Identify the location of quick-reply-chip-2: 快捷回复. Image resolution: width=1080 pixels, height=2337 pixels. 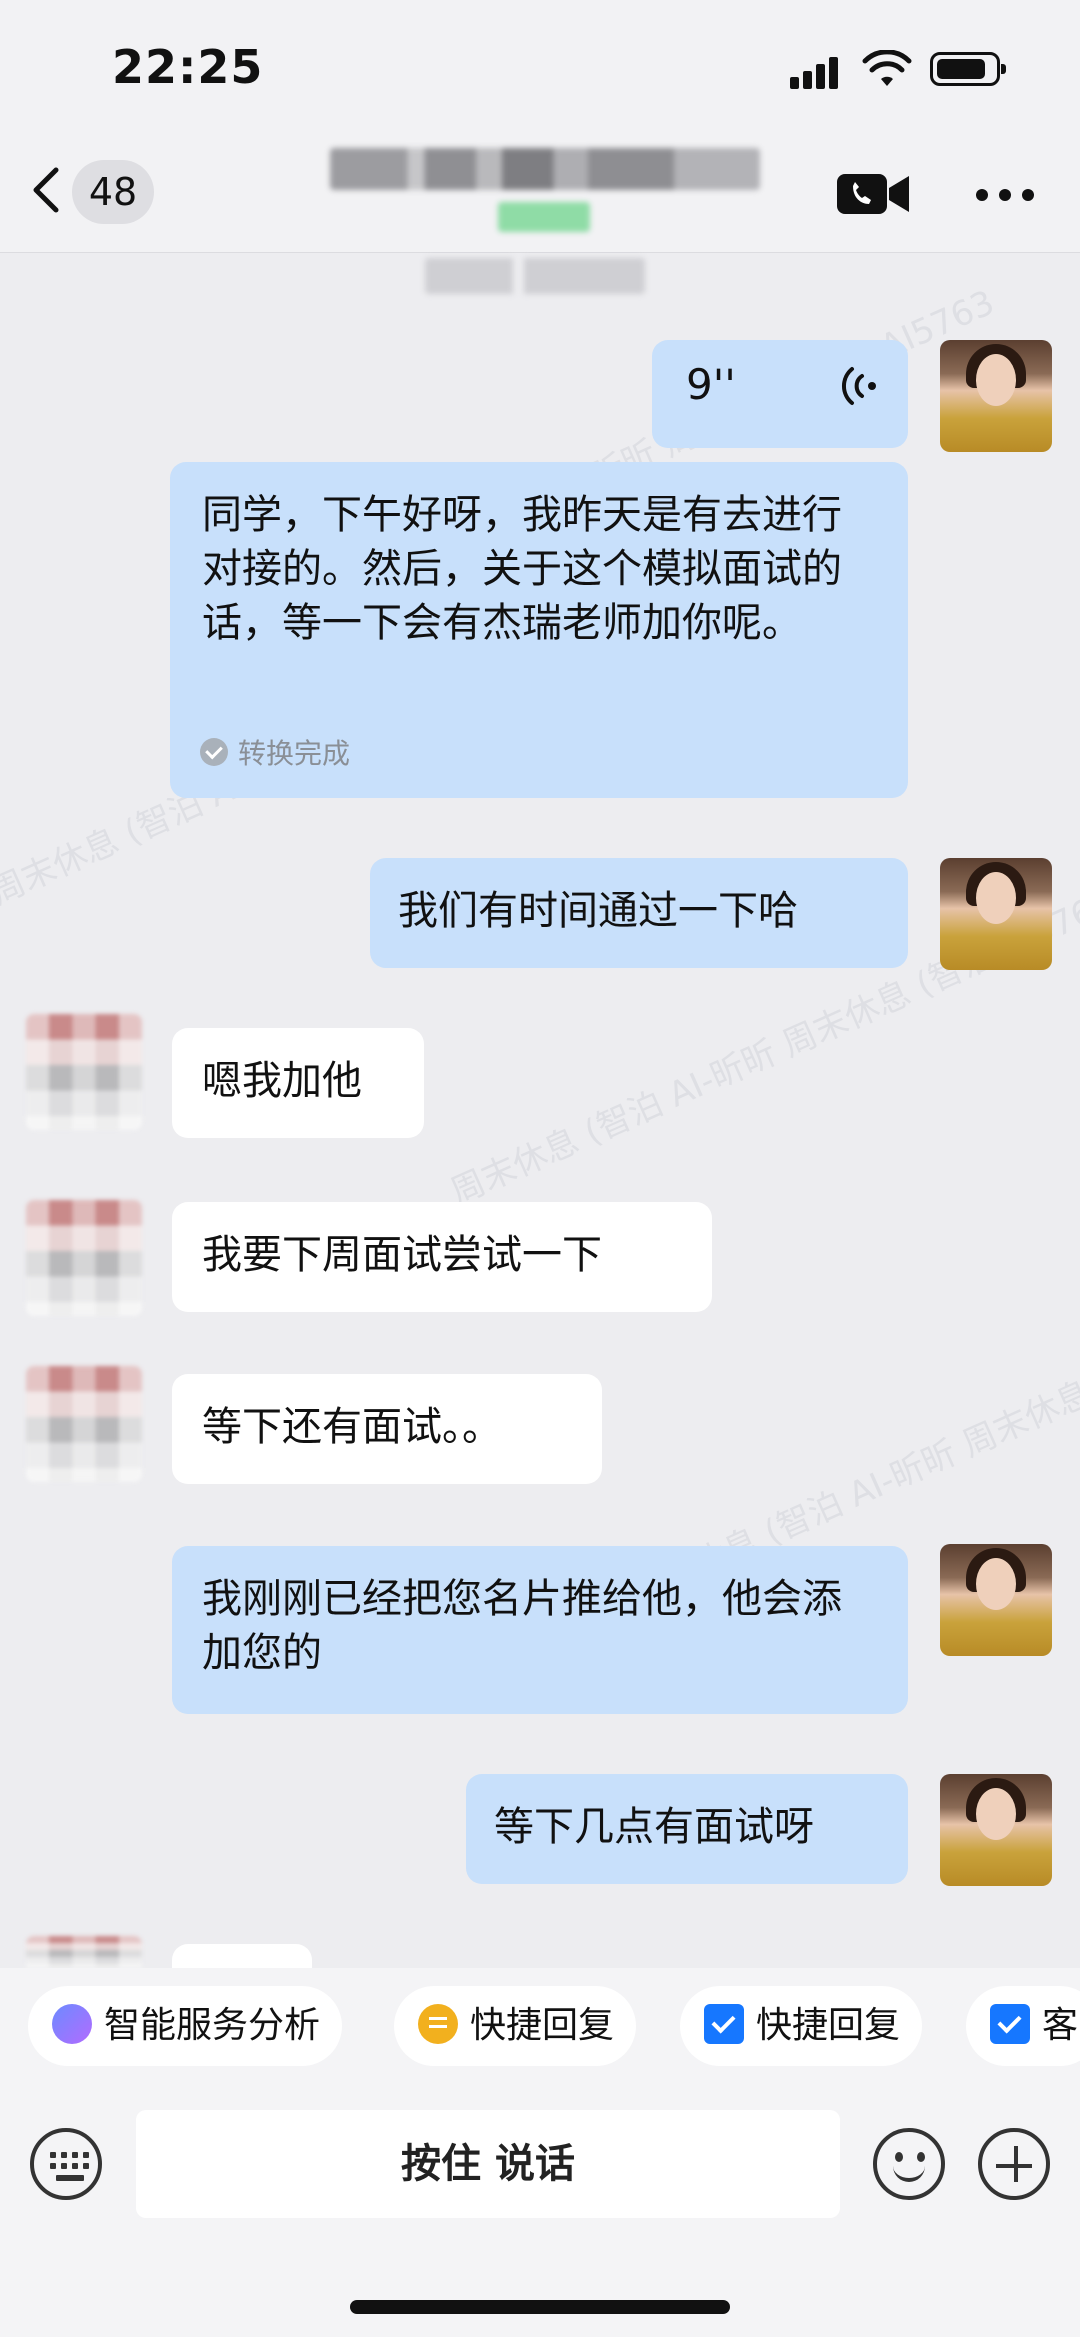
(801, 2026).